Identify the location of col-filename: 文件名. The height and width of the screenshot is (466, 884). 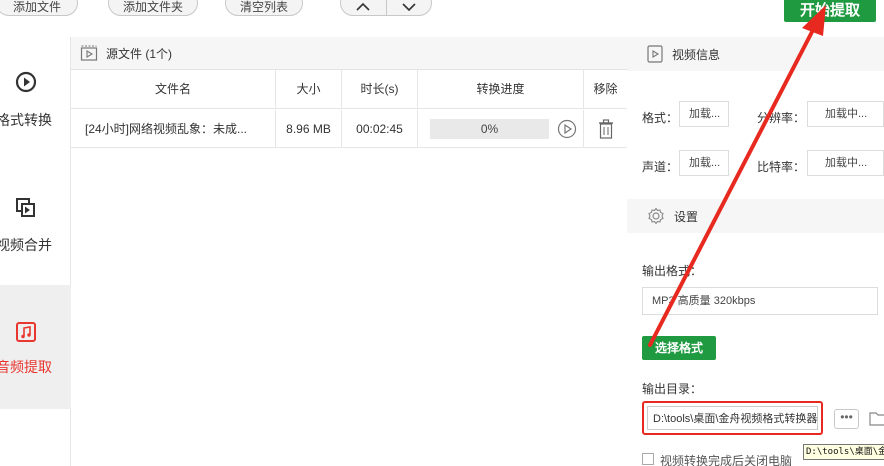
(172, 89).